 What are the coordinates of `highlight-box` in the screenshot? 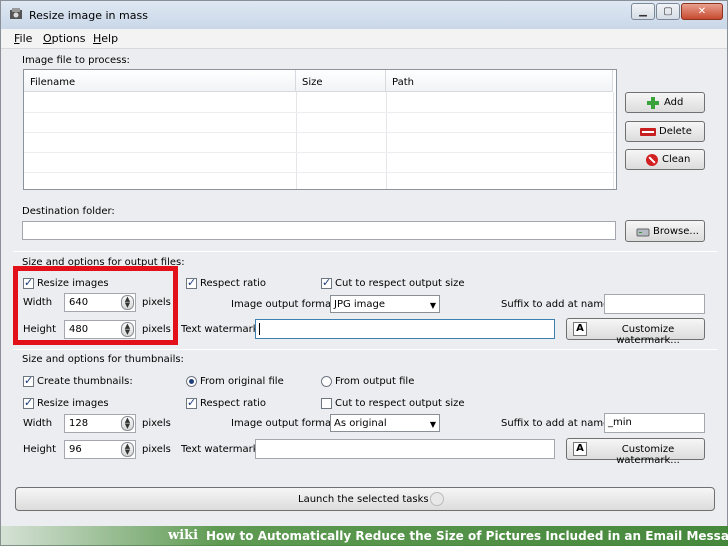 It's located at (95, 305).